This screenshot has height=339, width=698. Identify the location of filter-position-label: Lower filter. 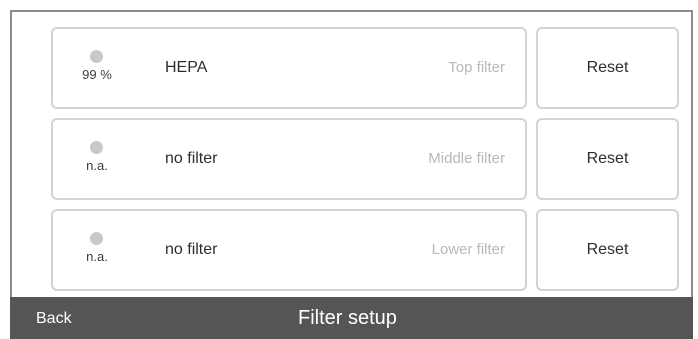
(468, 249).